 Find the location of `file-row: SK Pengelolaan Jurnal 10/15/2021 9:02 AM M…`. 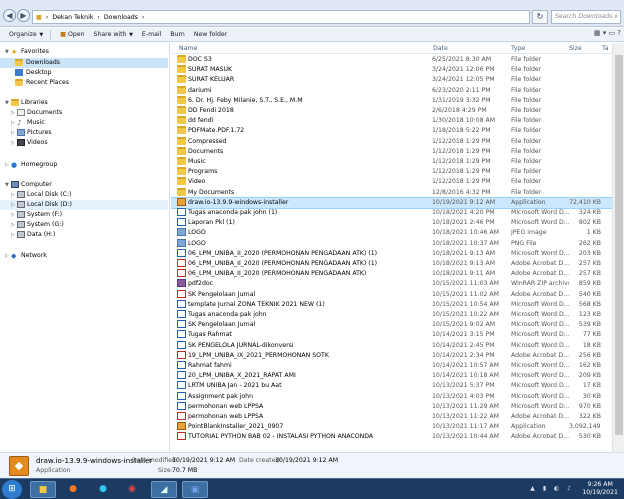

file-row: SK Pengelolaan Jurnal 10/15/2021 9:02 AM M… is located at coordinates (391, 325).